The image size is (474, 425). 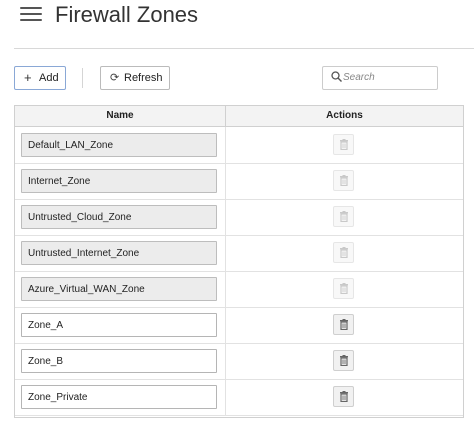 I want to click on table-header: Name Actions, so click(x=239, y=116).